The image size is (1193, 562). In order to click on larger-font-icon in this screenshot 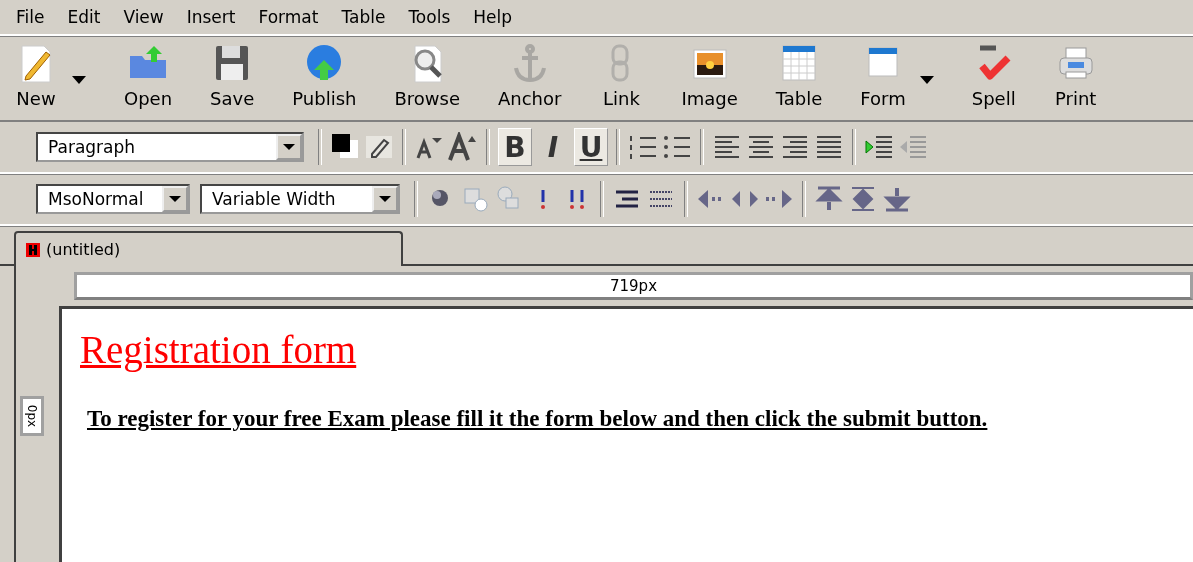, I will do `click(463, 147)`.